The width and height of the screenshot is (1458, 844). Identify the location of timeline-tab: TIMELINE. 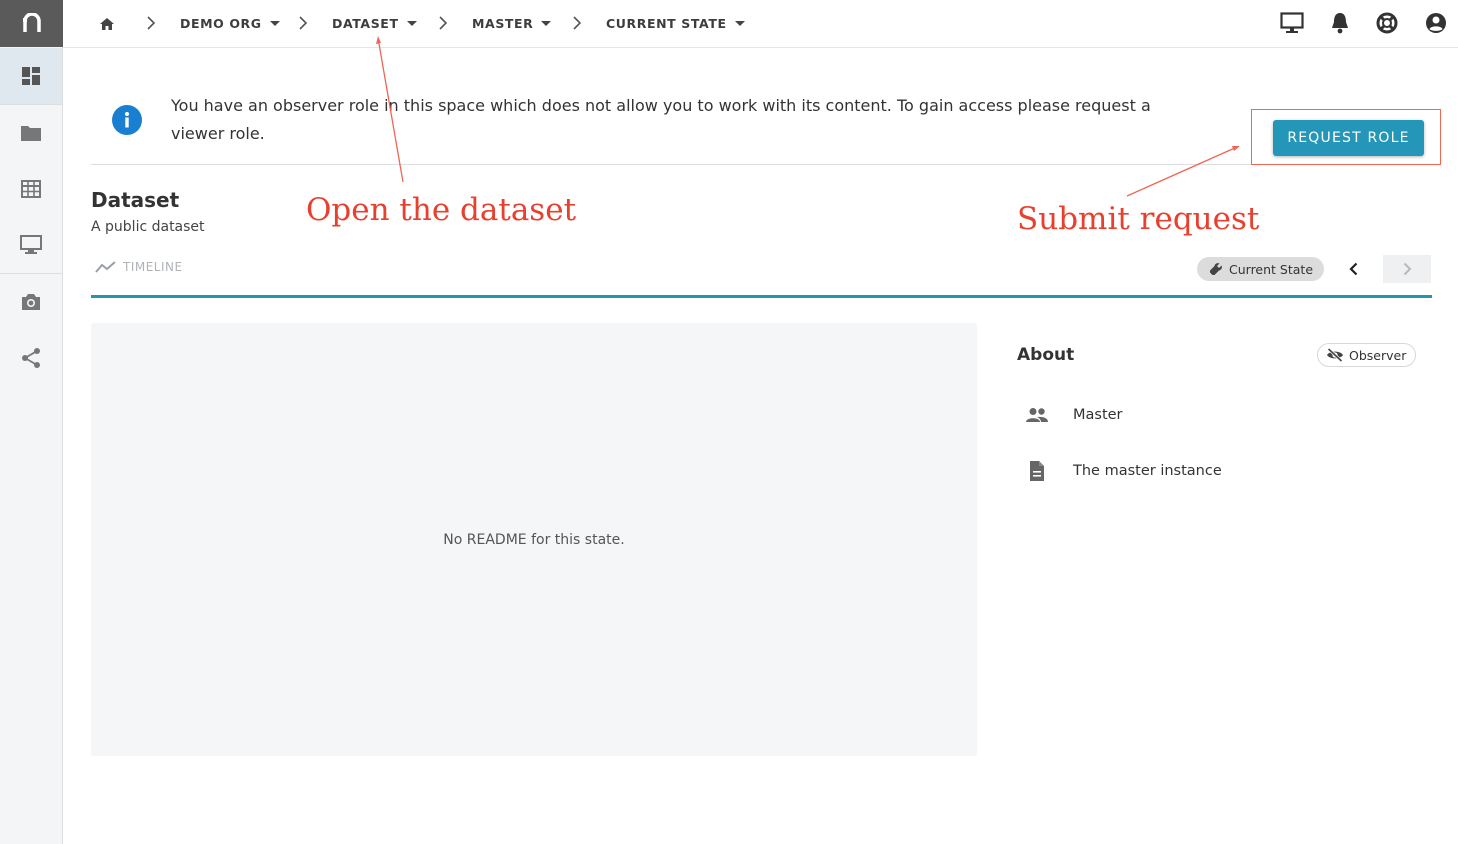
(139, 267).